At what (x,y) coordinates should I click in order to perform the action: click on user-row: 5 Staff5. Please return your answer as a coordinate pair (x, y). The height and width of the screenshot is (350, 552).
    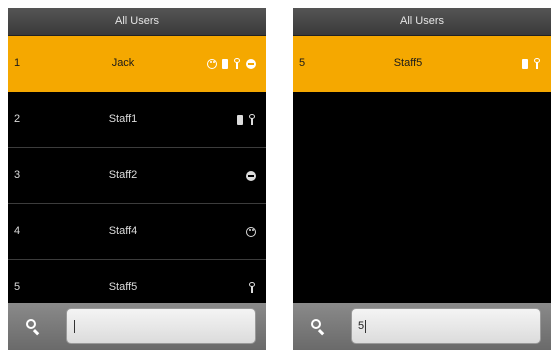
    Looking at the image, I should click on (422, 64).